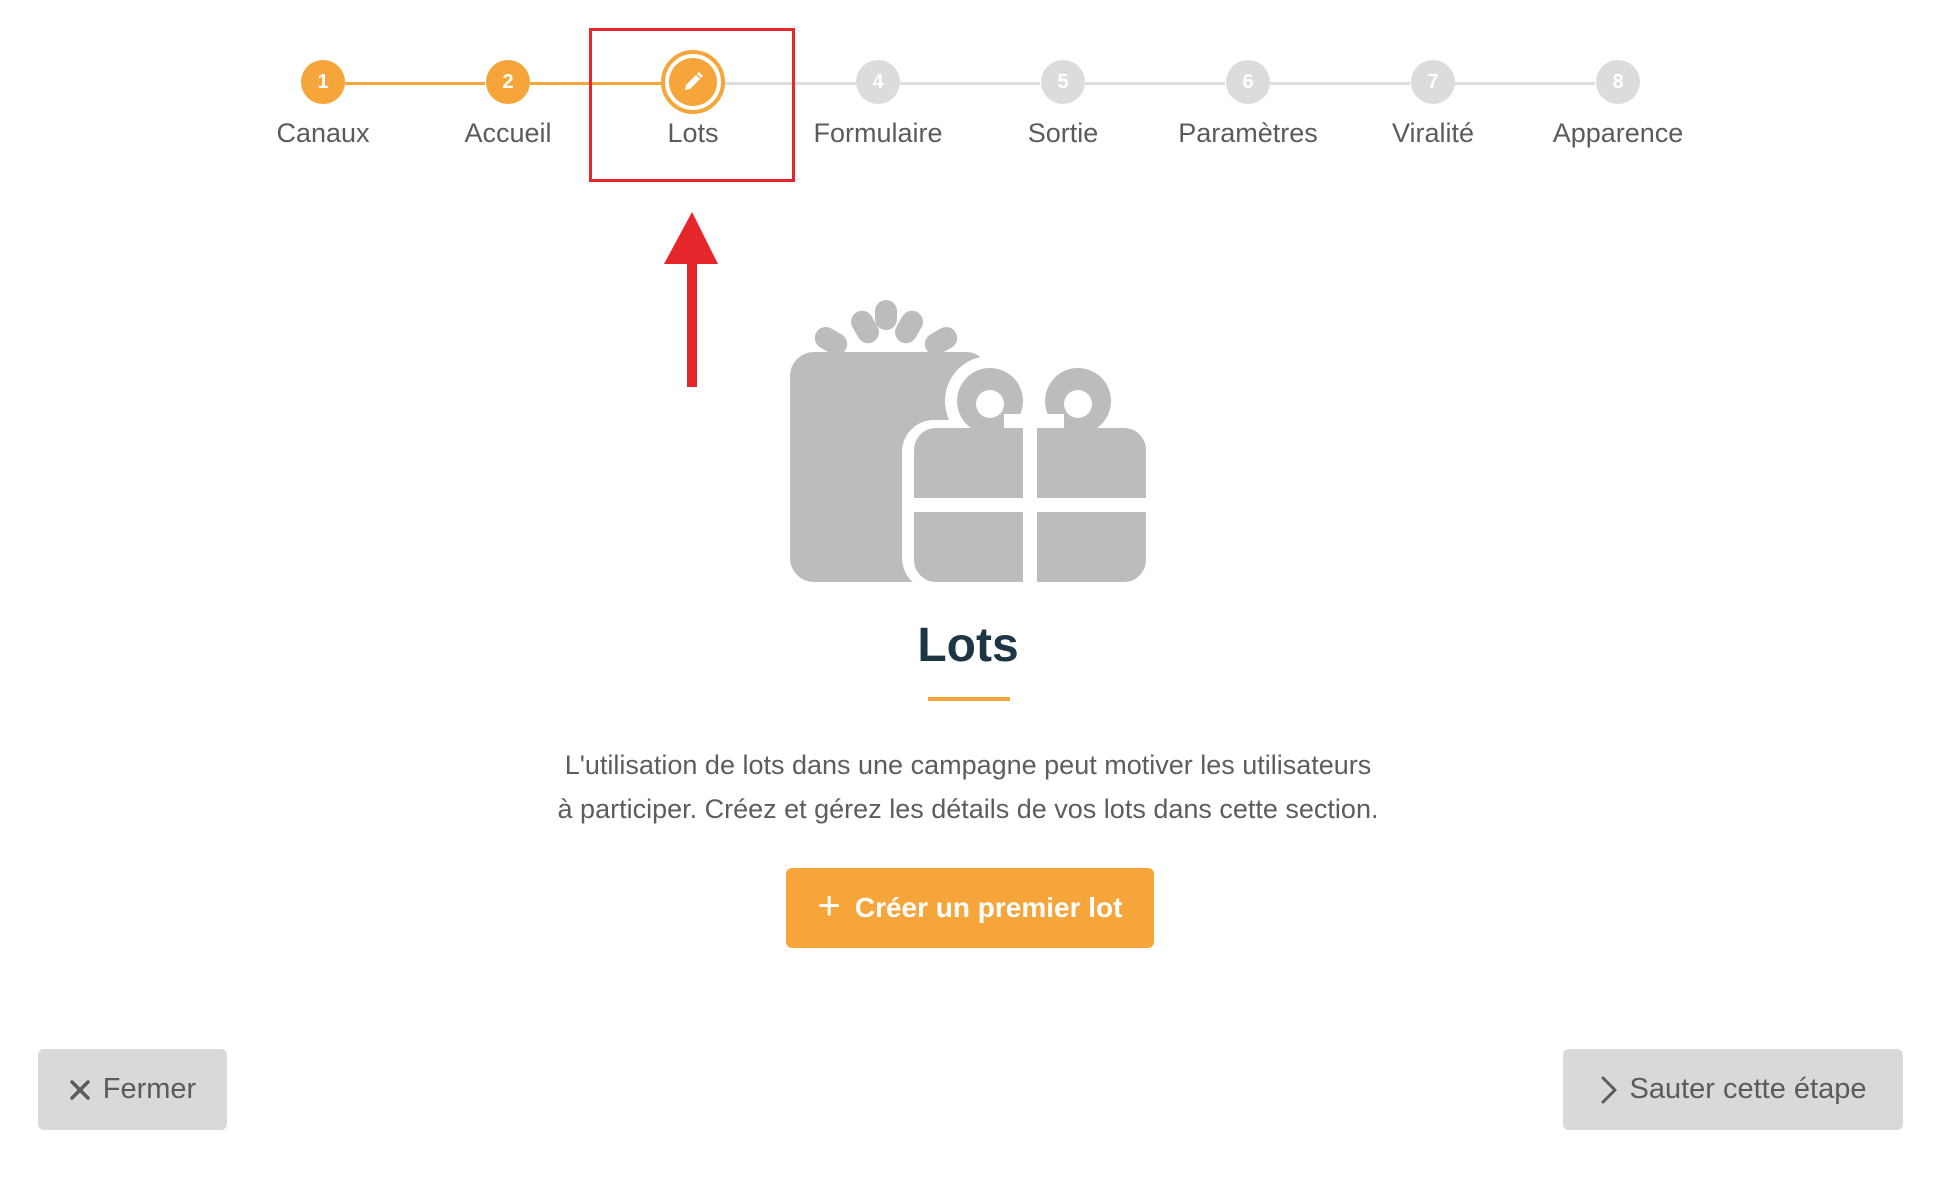  Describe the element at coordinates (508, 133) in the screenshot. I see `step-label: Accueil` at that location.